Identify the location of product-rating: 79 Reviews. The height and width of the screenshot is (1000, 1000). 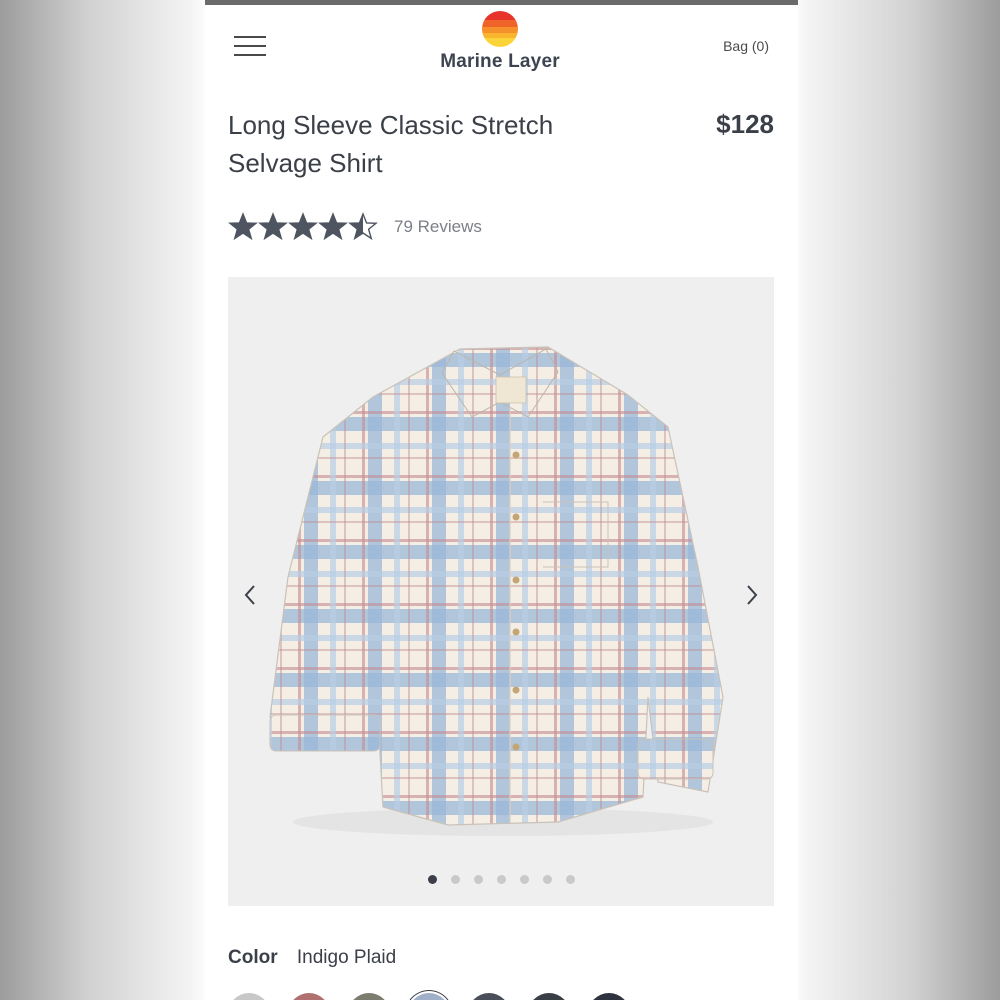
(355, 227).